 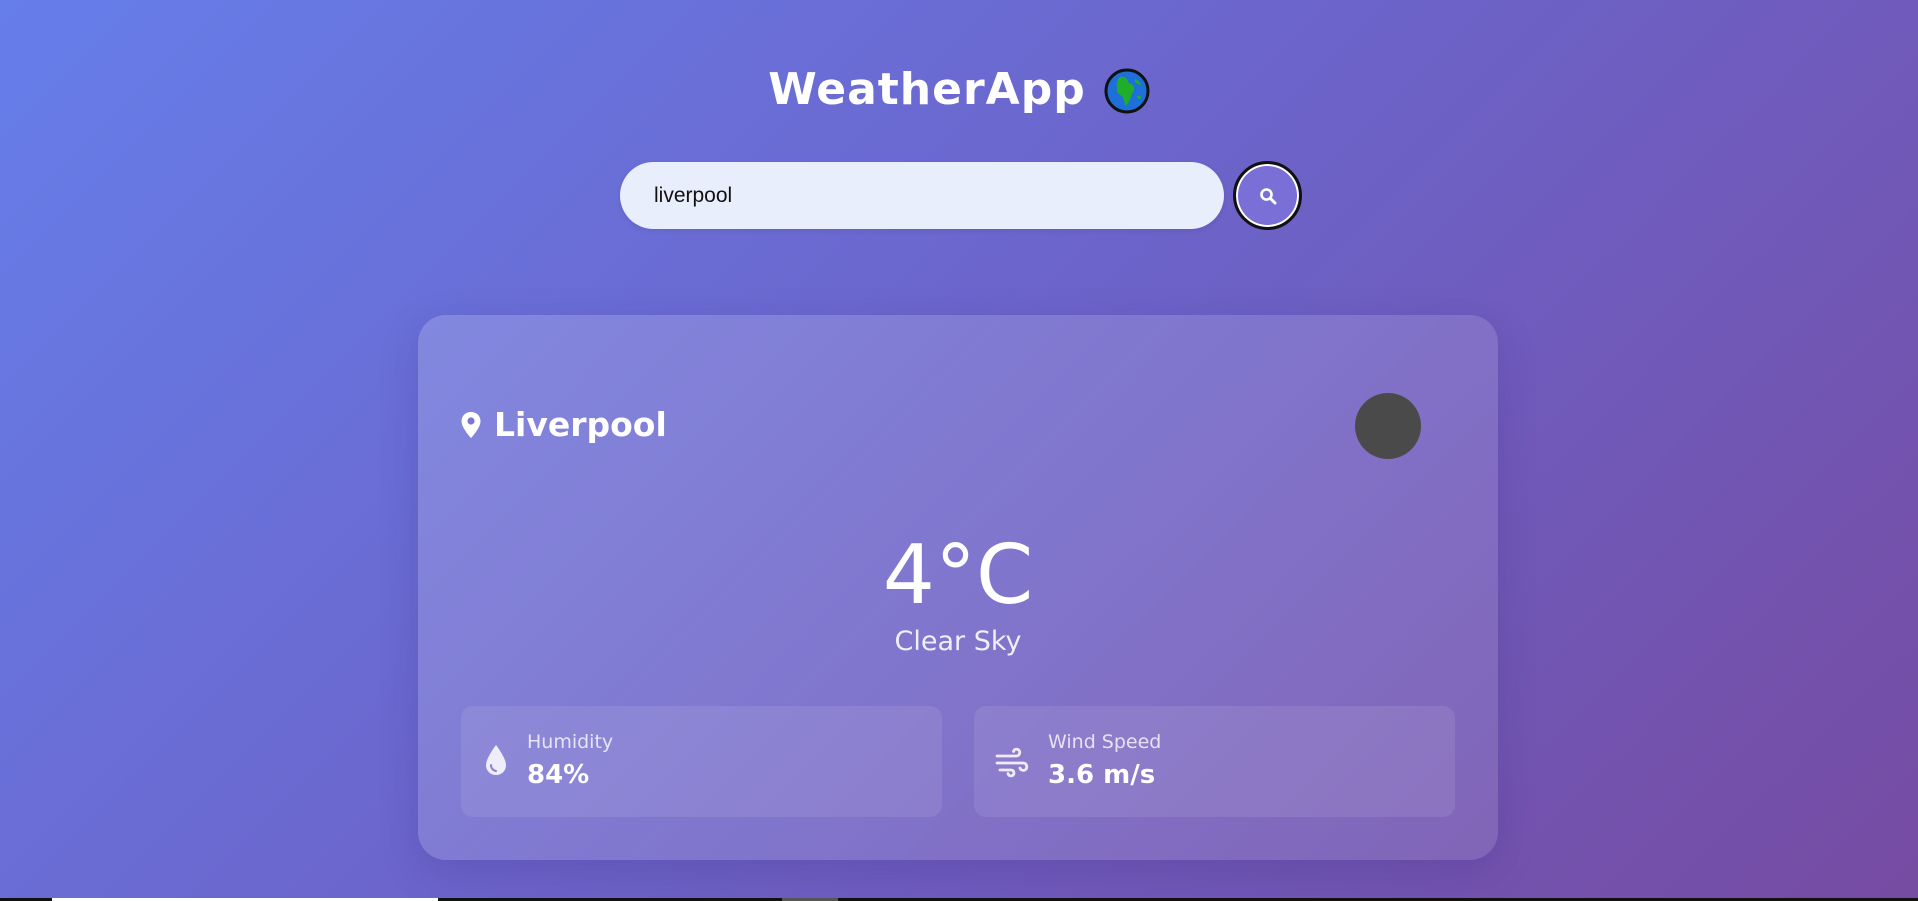 What do you see at coordinates (499, 761) in the screenshot?
I see `water-drop-icon` at bounding box center [499, 761].